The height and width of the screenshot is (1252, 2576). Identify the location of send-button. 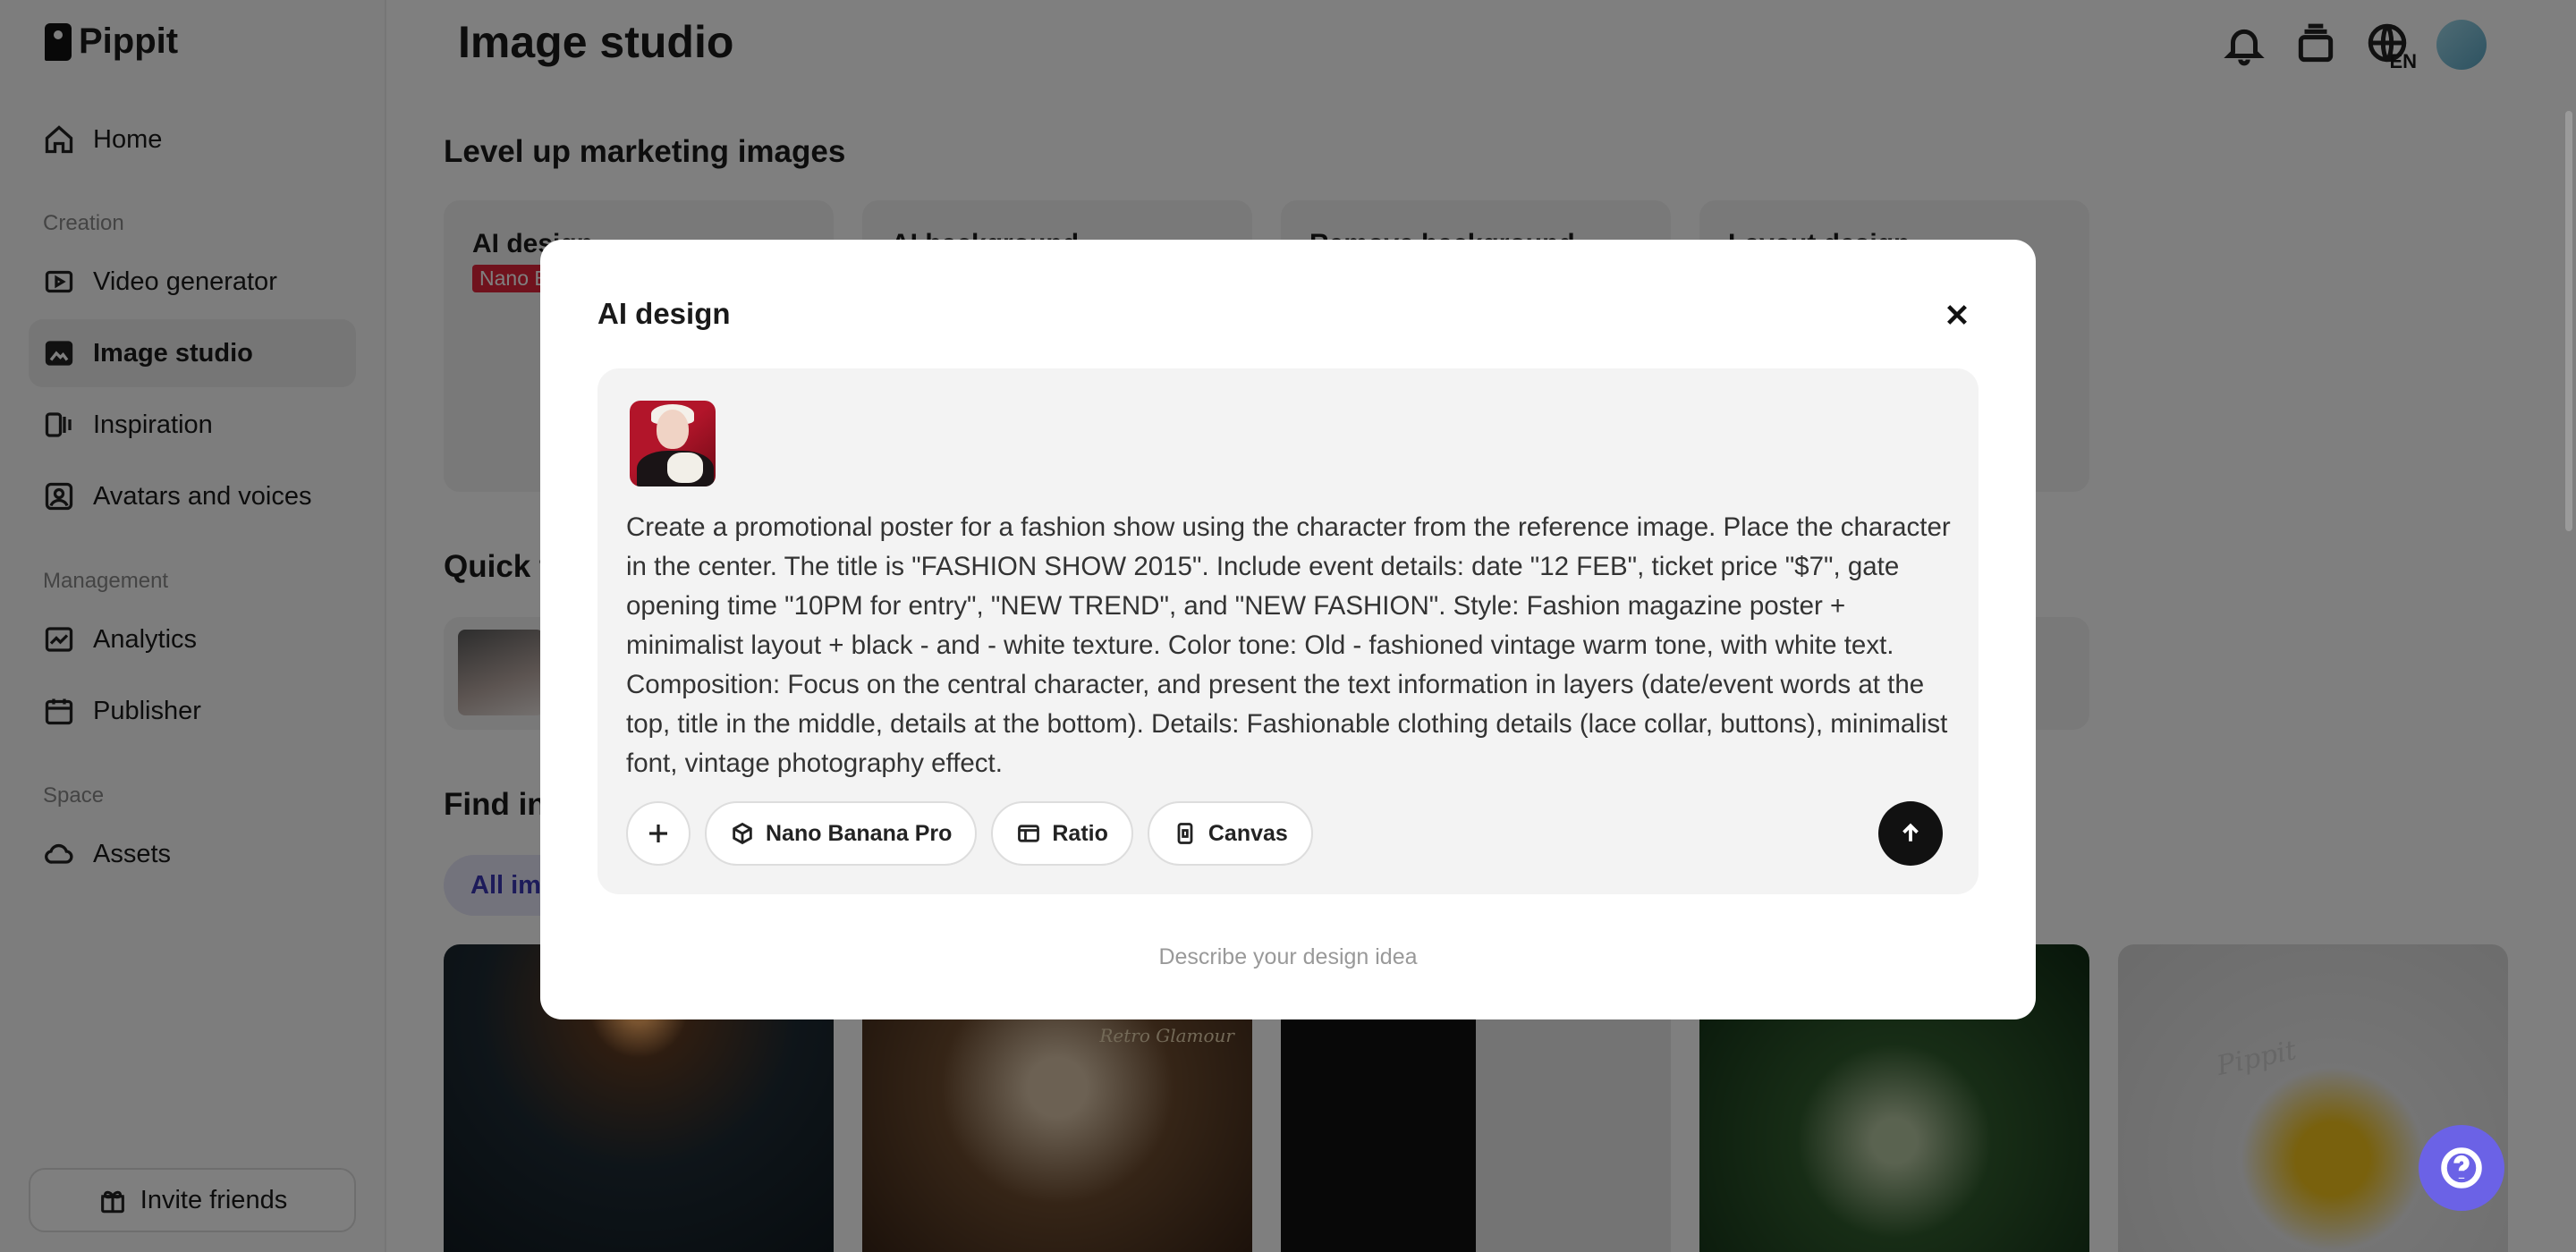
(1910, 833).